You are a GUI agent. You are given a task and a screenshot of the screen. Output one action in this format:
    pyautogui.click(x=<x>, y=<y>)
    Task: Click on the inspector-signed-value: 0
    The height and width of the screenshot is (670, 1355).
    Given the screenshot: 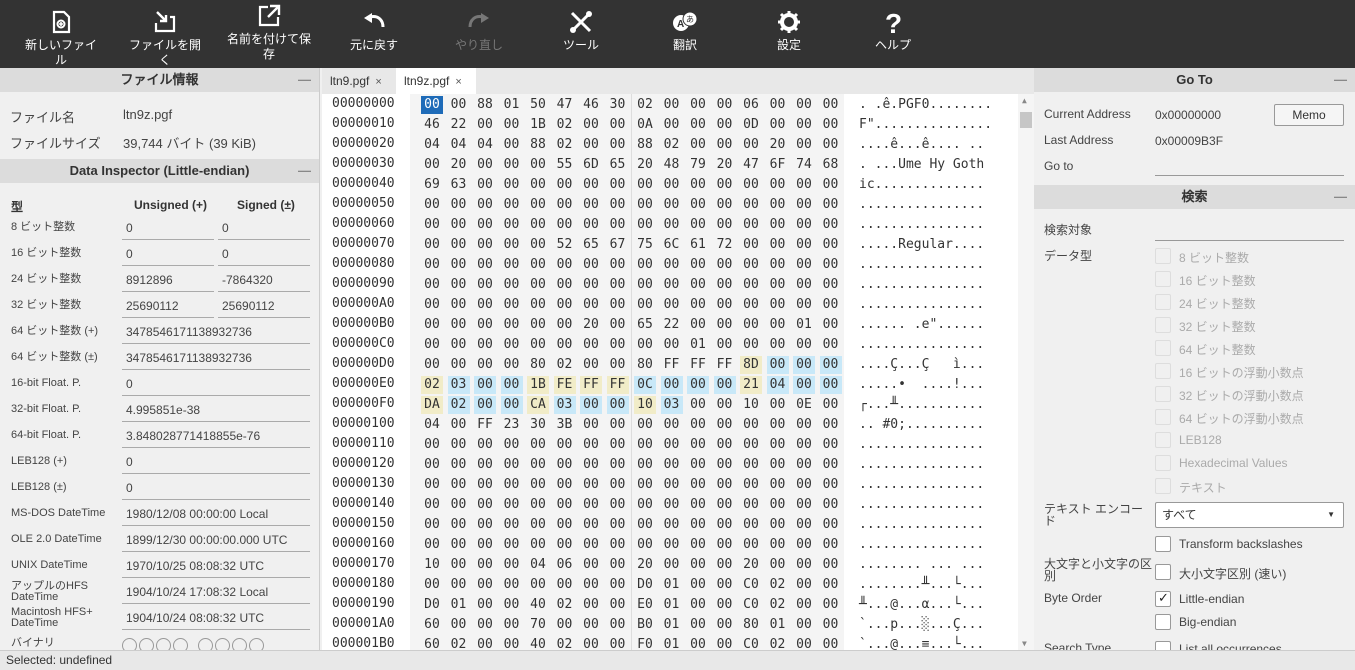 What is the action you would take?
    pyautogui.click(x=264, y=255)
    